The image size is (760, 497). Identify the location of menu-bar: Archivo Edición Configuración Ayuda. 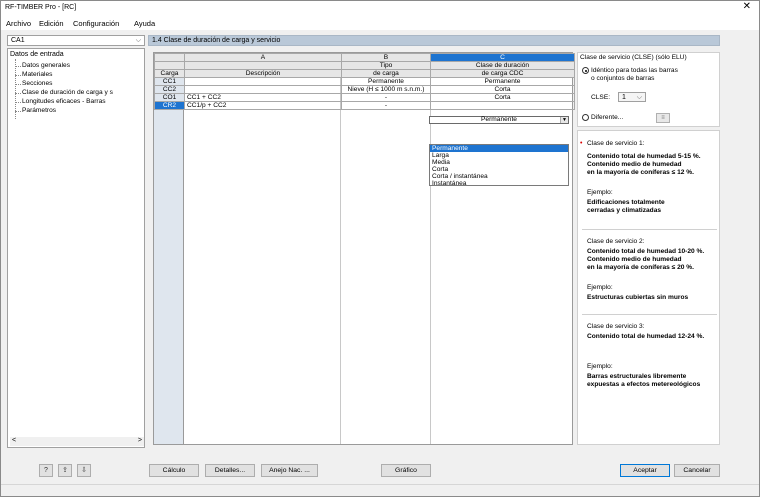
(380, 22).